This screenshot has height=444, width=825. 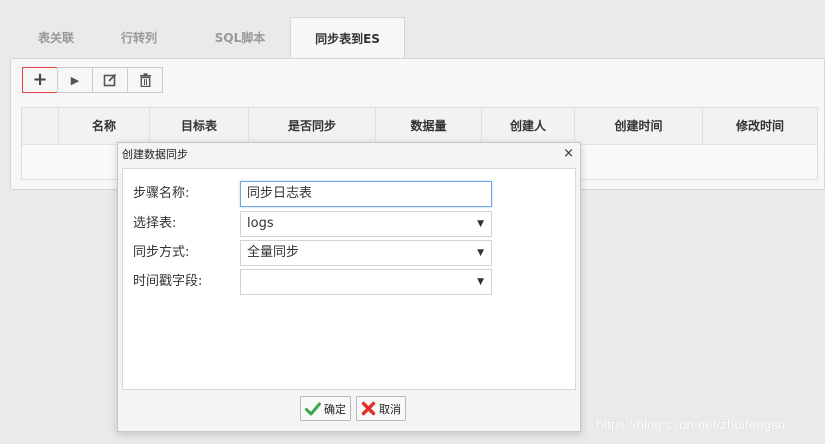 What do you see at coordinates (368, 408) in the screenshot?
I see `cross-icon` at bounding box center [368, 408].